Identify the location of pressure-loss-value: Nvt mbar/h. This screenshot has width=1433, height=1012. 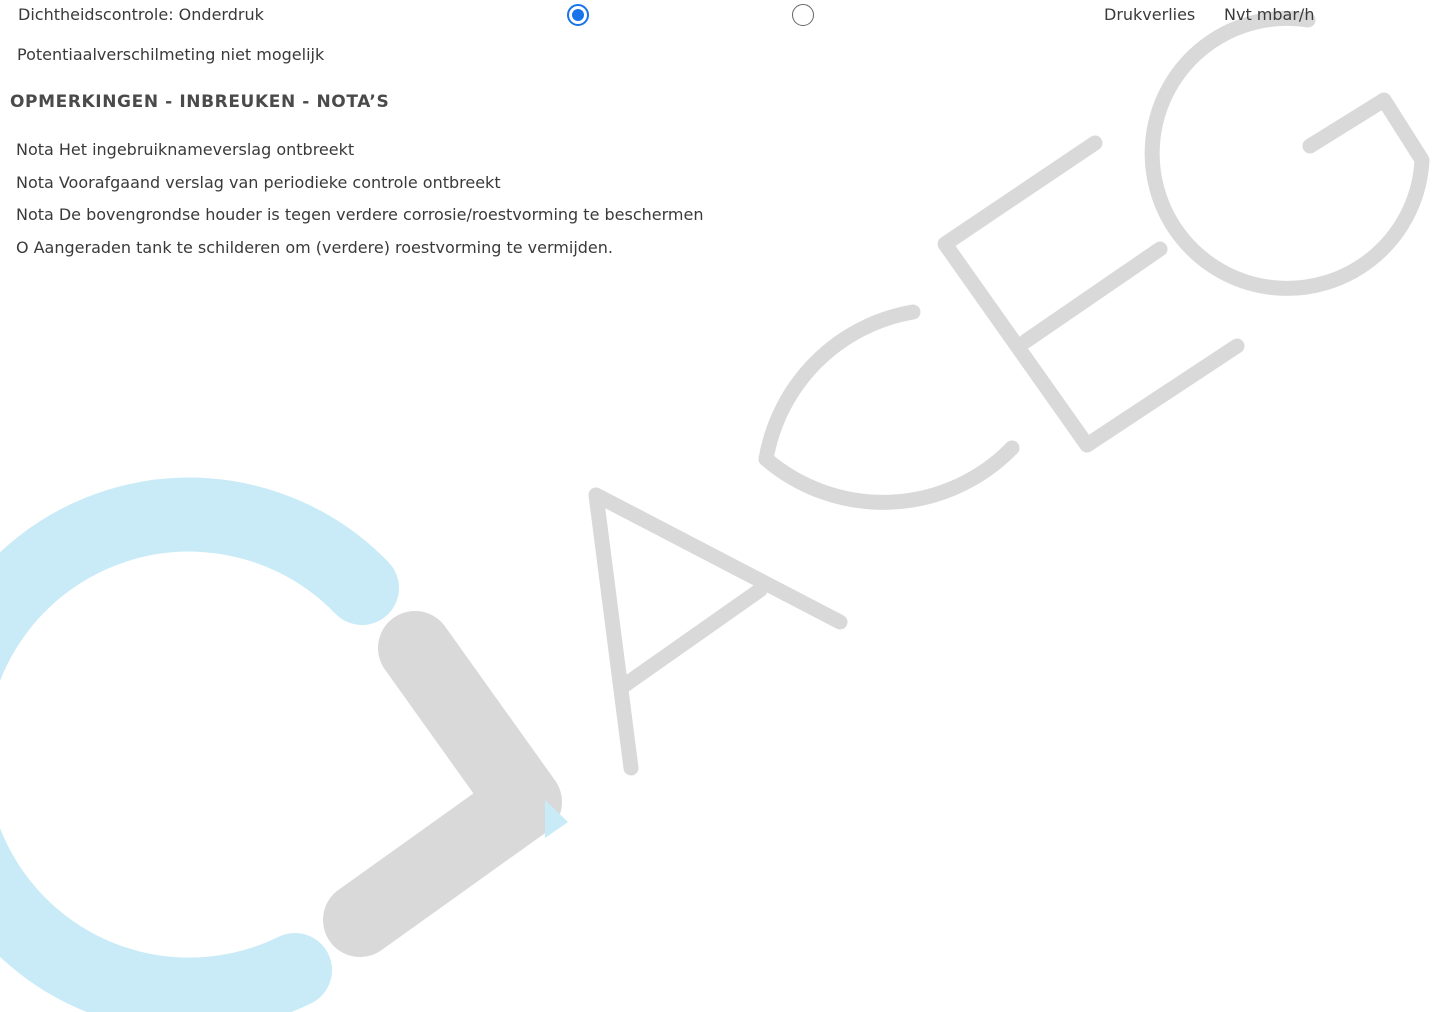
(1269, 14).